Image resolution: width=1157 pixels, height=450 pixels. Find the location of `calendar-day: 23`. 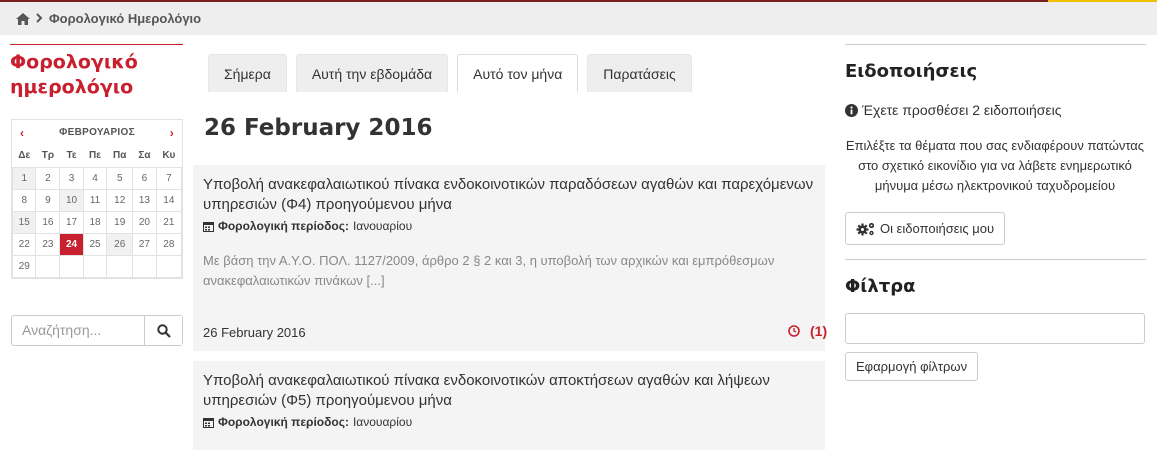

calendar-day: 23 is located at coordinates (48, 244).